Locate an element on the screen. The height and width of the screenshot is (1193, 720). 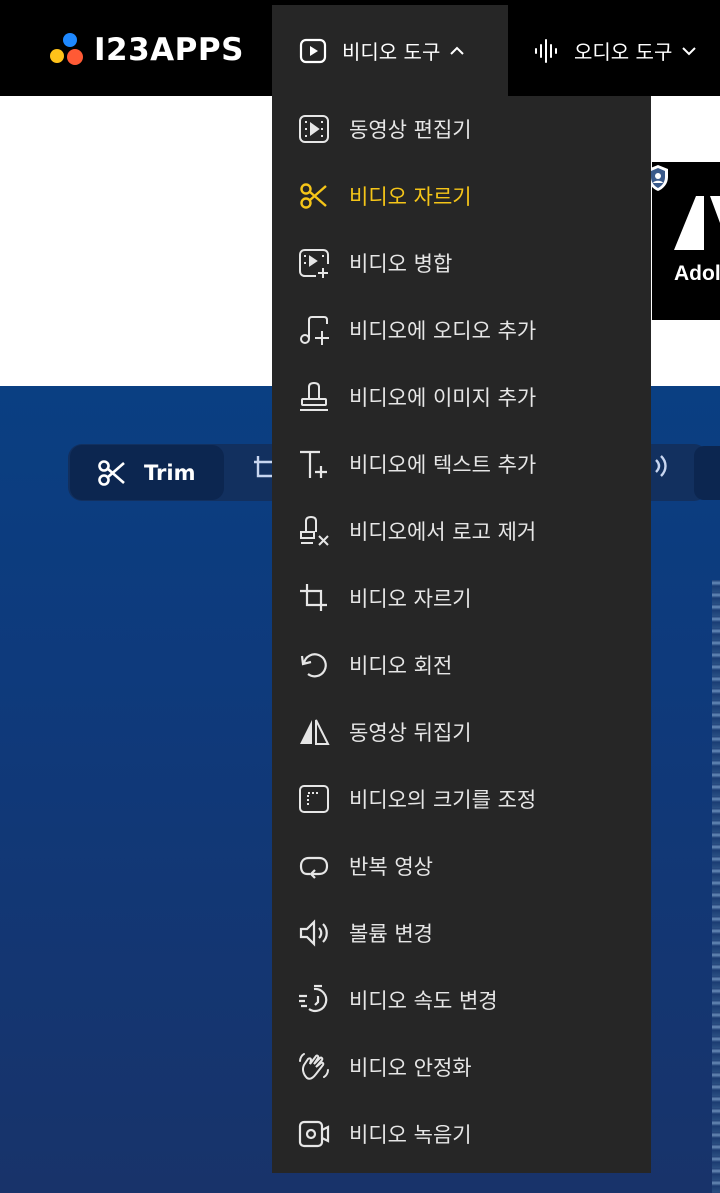
menu-item-change-volume: 볼륨 변경 is located at coordinates (461, 933).